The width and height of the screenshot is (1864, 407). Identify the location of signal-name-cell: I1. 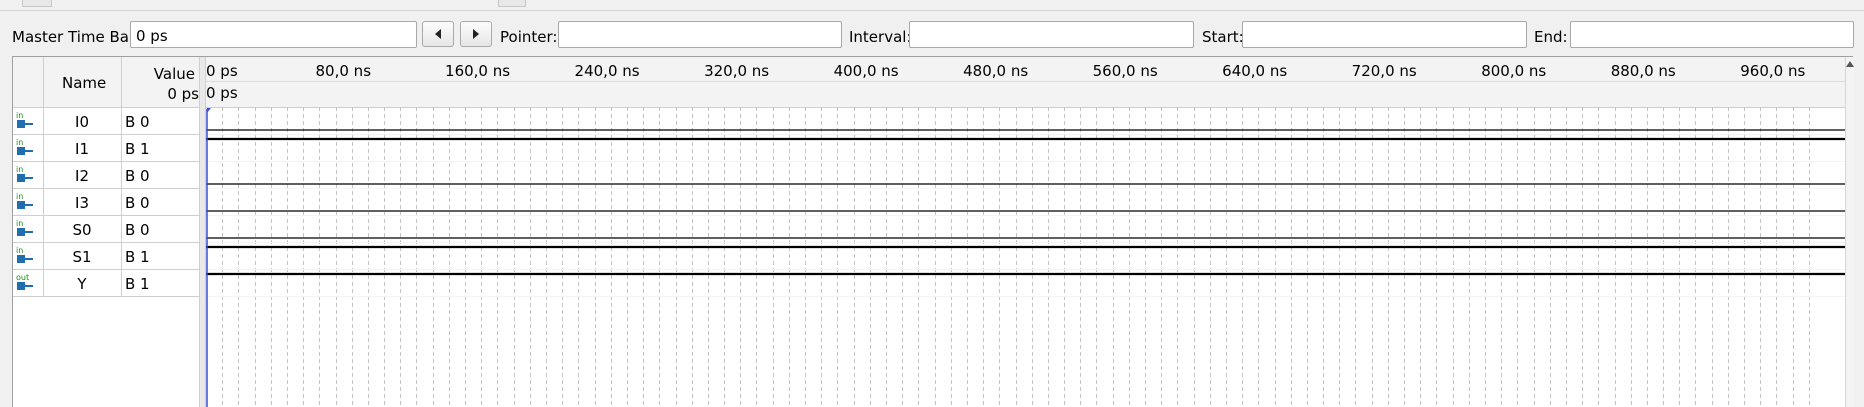
(82, 148).